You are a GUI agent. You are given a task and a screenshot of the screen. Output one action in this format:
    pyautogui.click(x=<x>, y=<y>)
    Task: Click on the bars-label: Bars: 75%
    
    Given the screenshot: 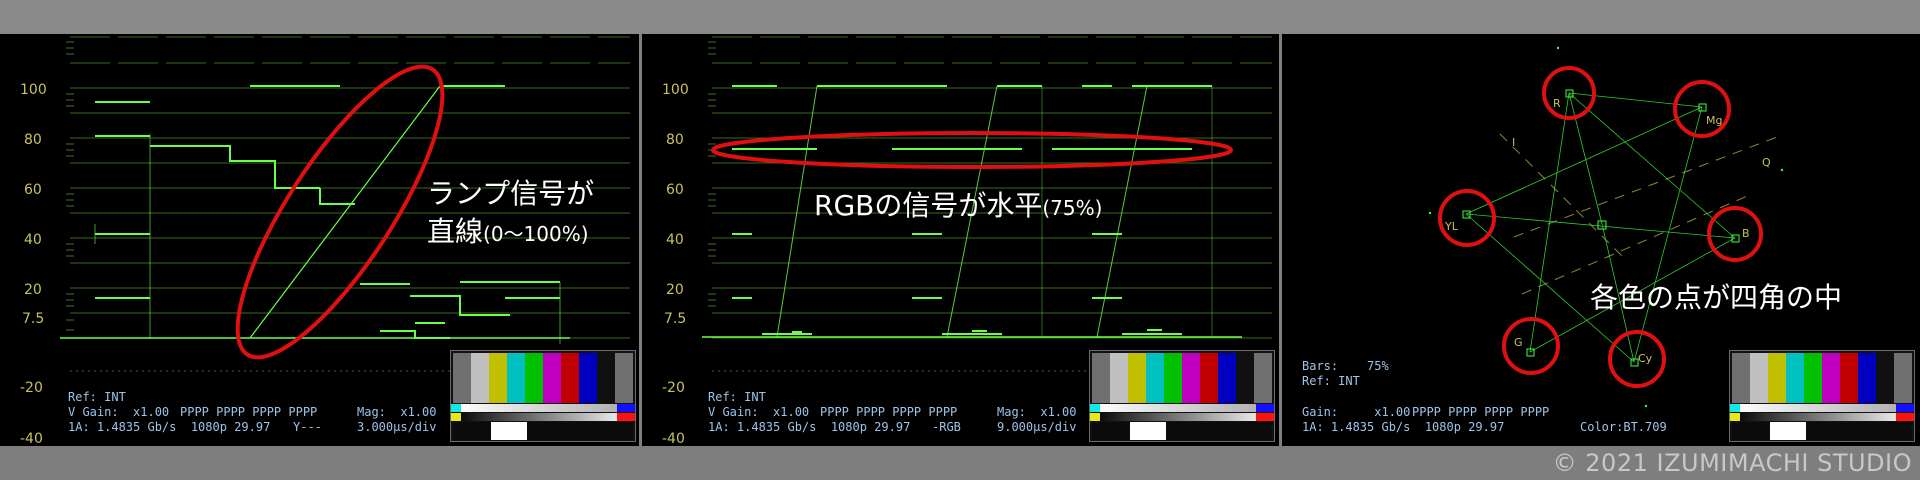 What is the action you would take?
    pyautogui.click(x=1345, y=366)
    